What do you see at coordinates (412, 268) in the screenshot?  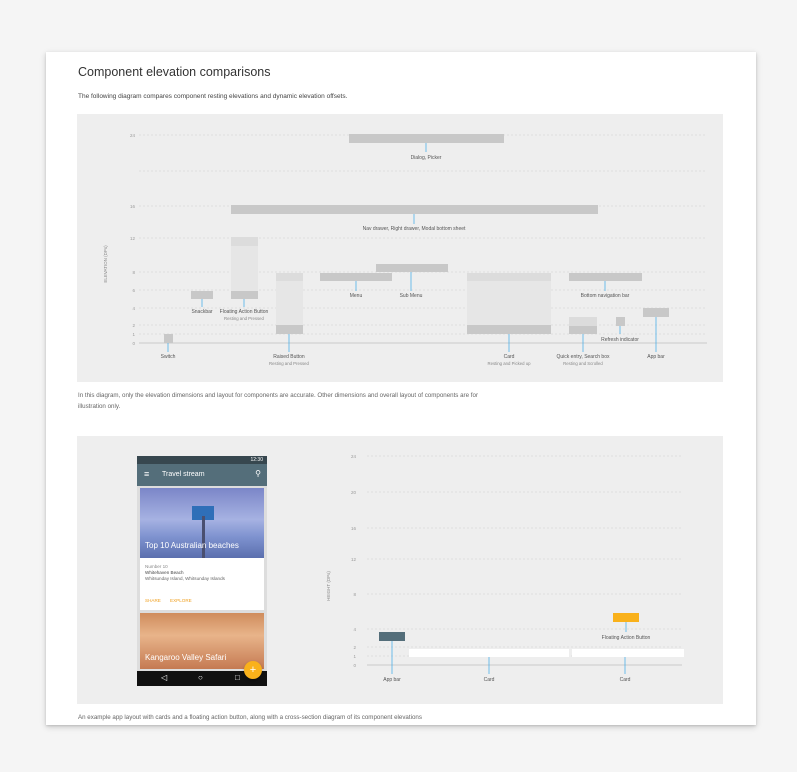 I see `sub-menu-bar` at bounding box center [412, 268].